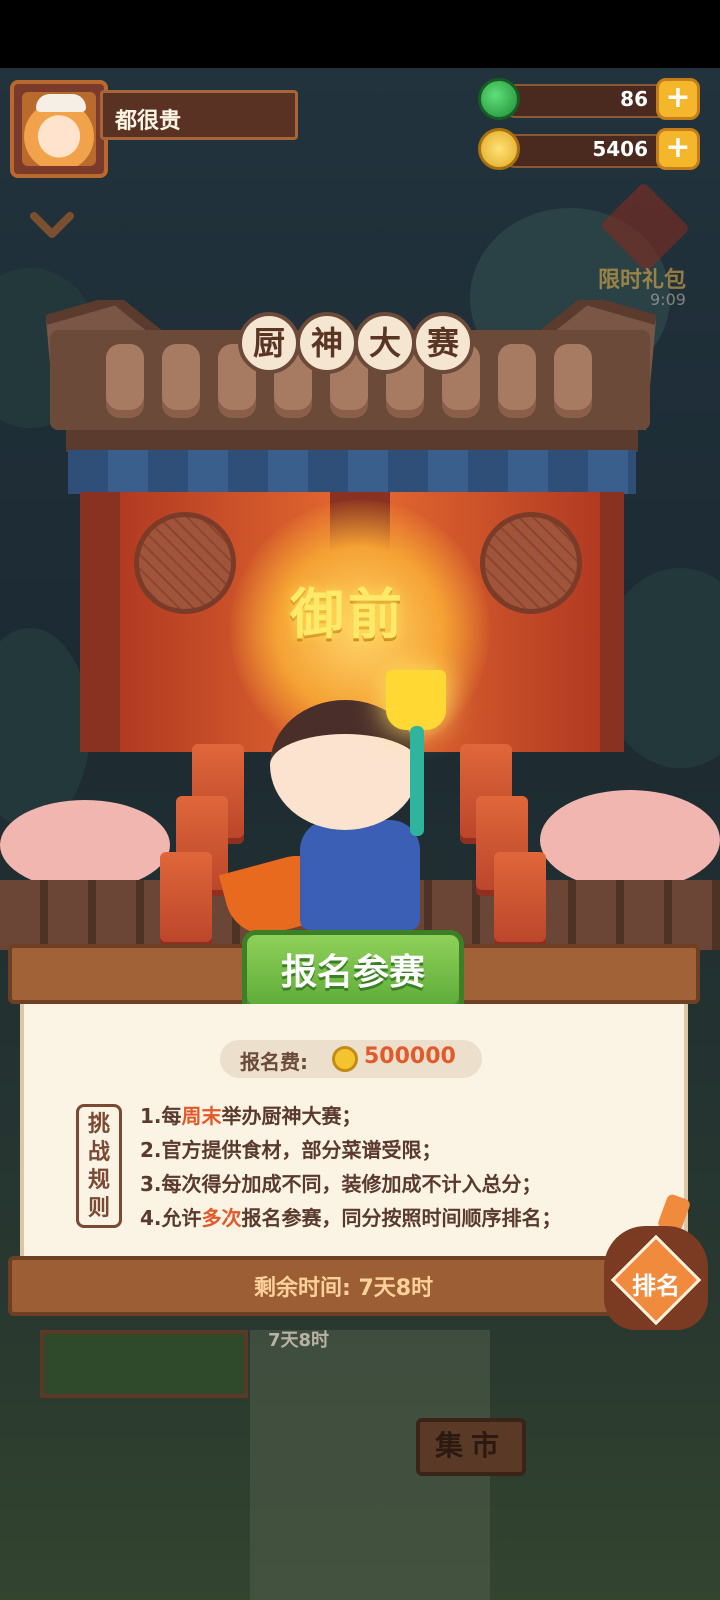  I want to click on ranking-button: 排名, so click(656, 1262).